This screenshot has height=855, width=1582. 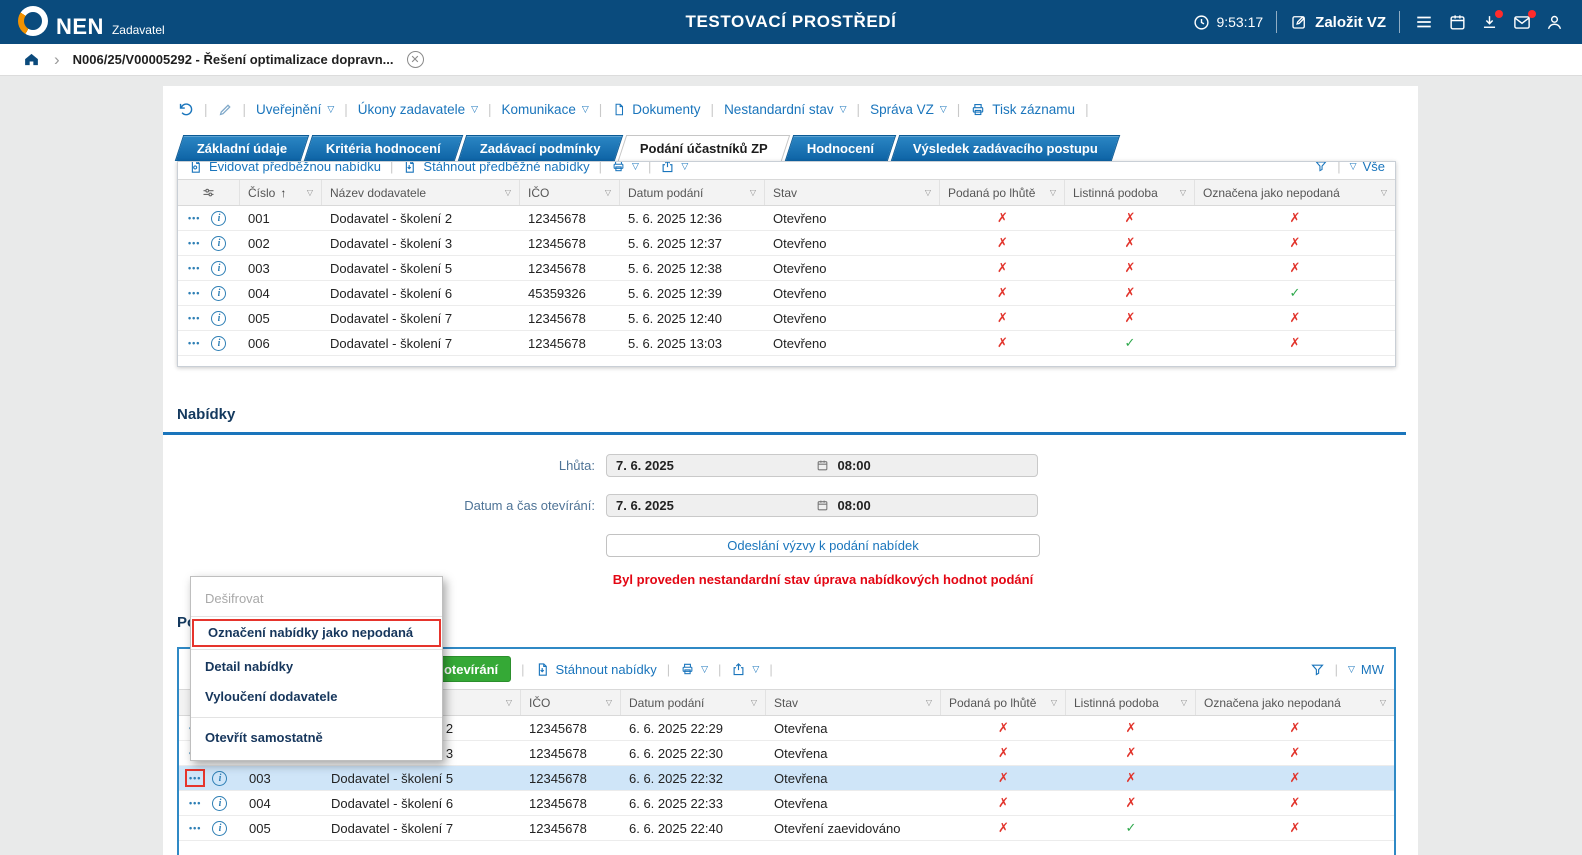 What do you see at coordinates (1491, 20) in the screenshot?
I see `downloads-button` at bounding box center [1491, 20].